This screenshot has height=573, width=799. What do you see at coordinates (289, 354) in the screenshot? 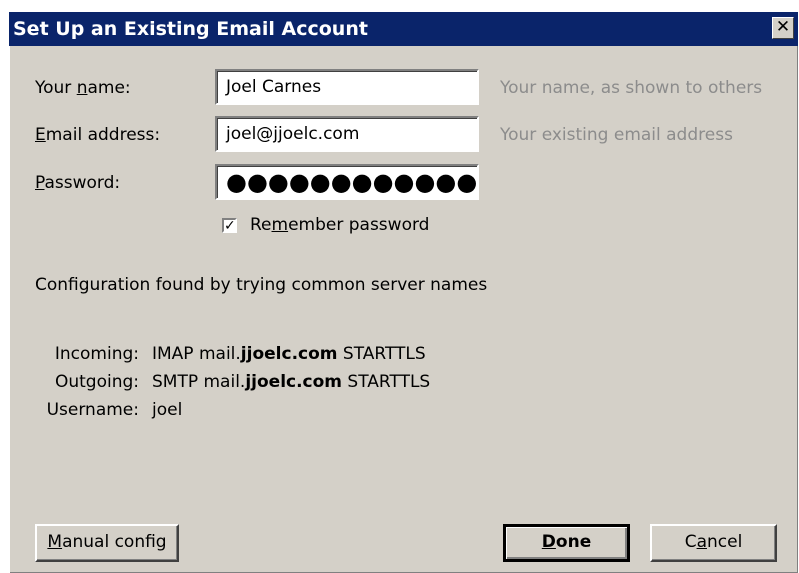
I see `incoming-server: IMAP mail.jjoelc.com STARTTLS` at bounding box center [289, 354].